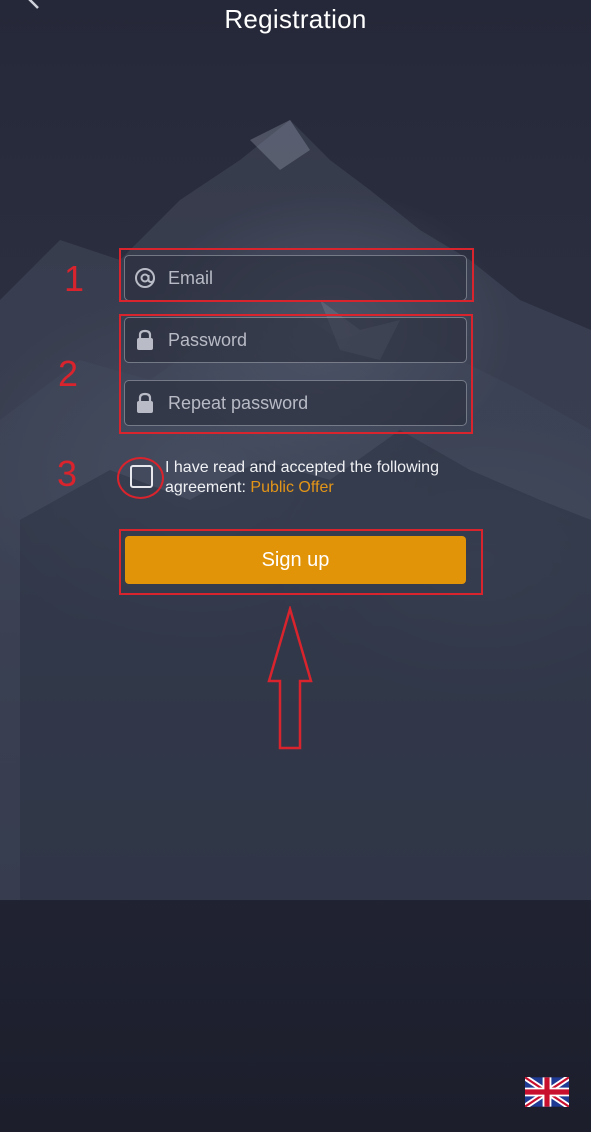 This screenshot has height=1132, width=591. What do you see at coordinates (67, 473) in the screenshot?
I see `annotation-number-3: 3` at bounding box center [67, 473].